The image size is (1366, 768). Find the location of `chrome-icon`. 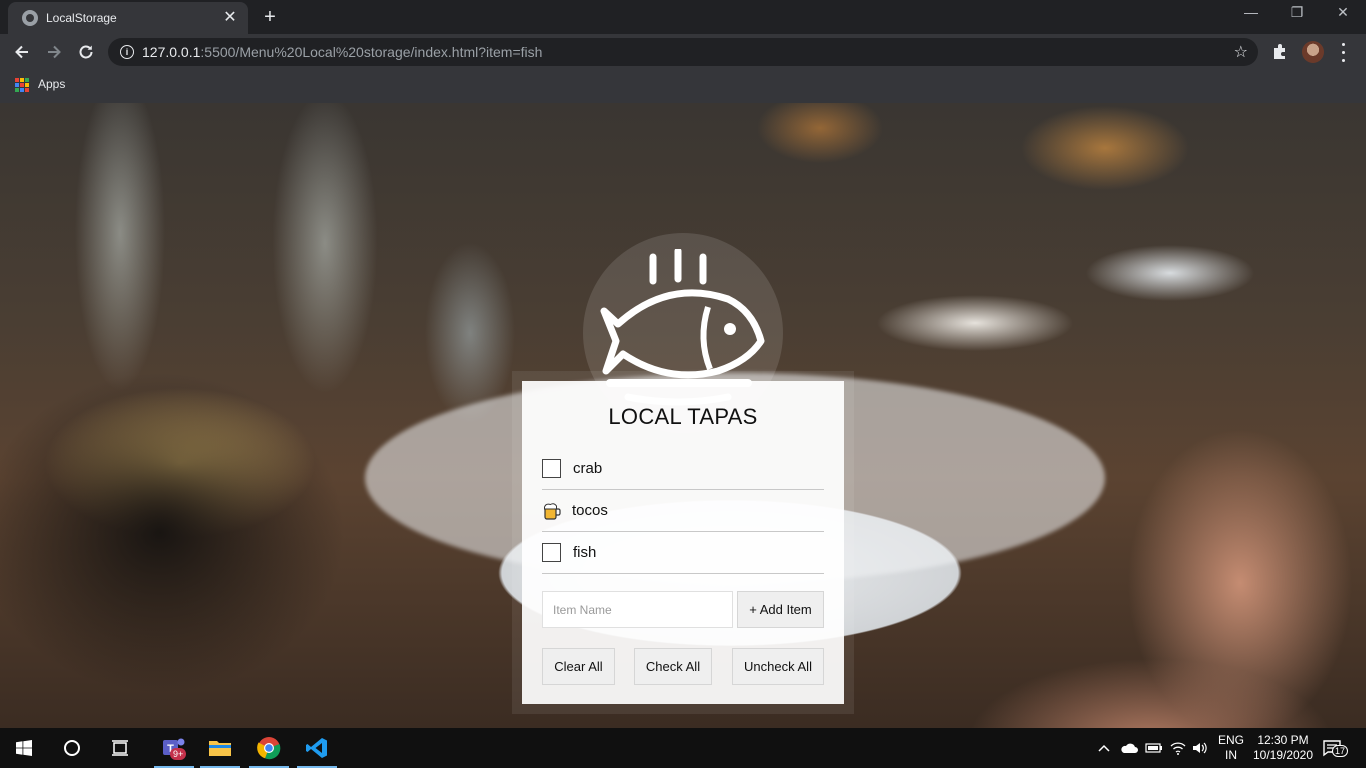

chrome-icon is located at coordinates (269, 748).